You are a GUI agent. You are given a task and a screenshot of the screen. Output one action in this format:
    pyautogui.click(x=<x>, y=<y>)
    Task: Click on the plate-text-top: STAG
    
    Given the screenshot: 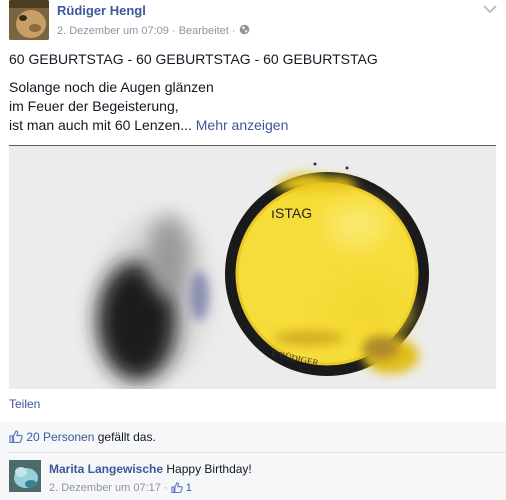 What is the action you would take?
    pyautogui.click(x=293, y=213)
    